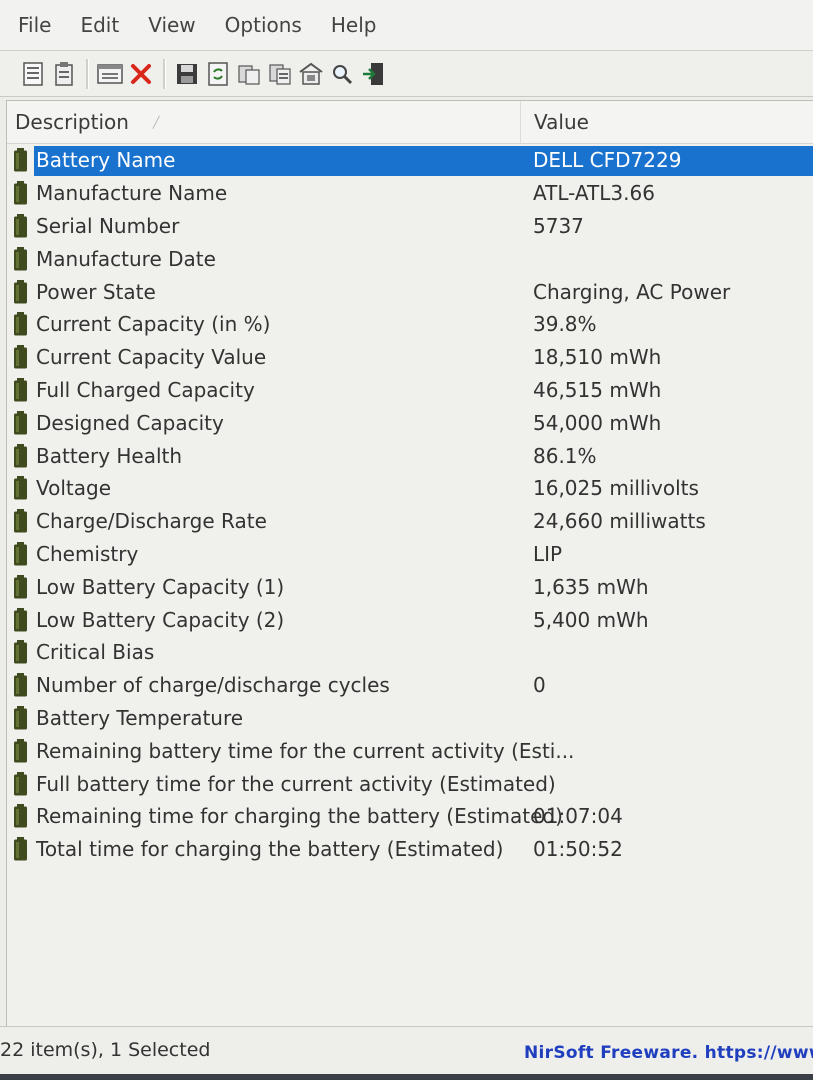 The width and height of the screenshot is (813, 1080). Describe the element at coordinates (141, 74) in the screenshot. I see `delete-icon` at that location.